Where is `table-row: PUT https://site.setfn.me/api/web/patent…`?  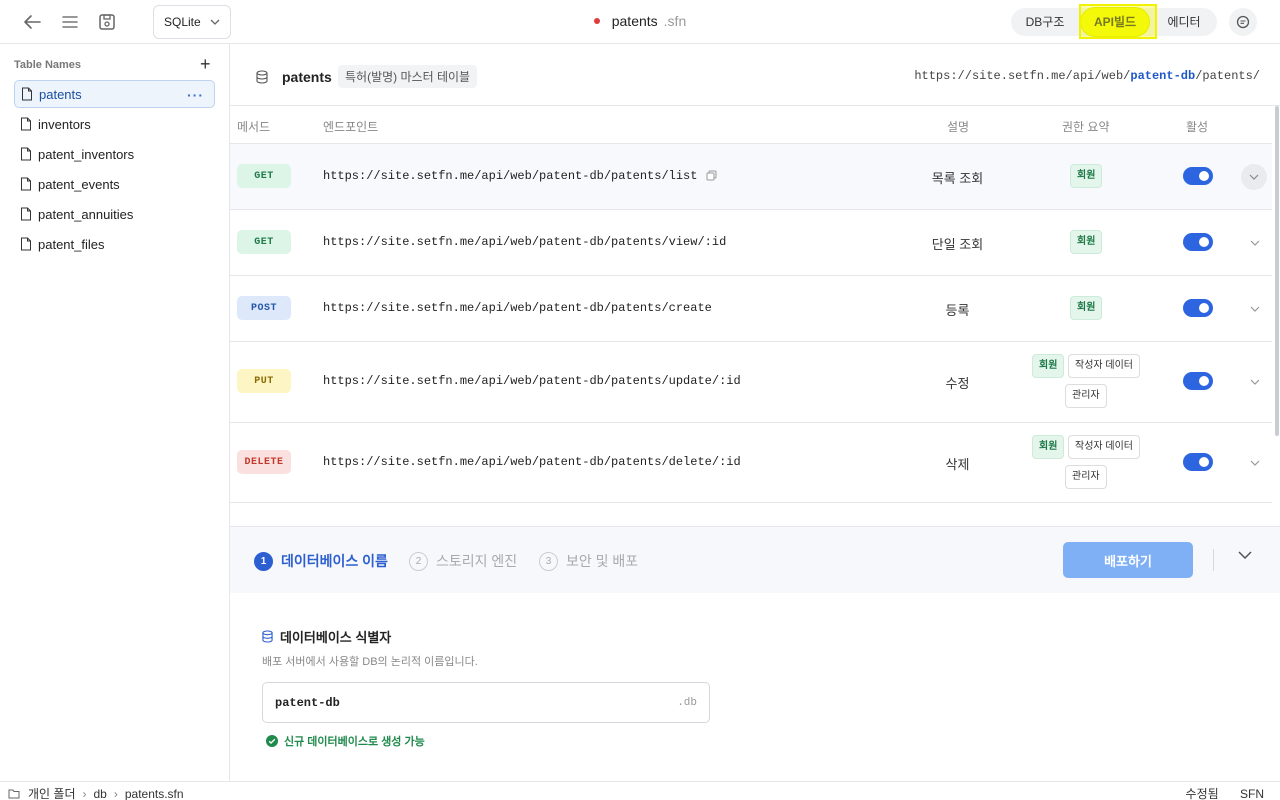
table-row: PUT https://site.setfn.me/api/web/patent… is located at coordinates (751, 382).